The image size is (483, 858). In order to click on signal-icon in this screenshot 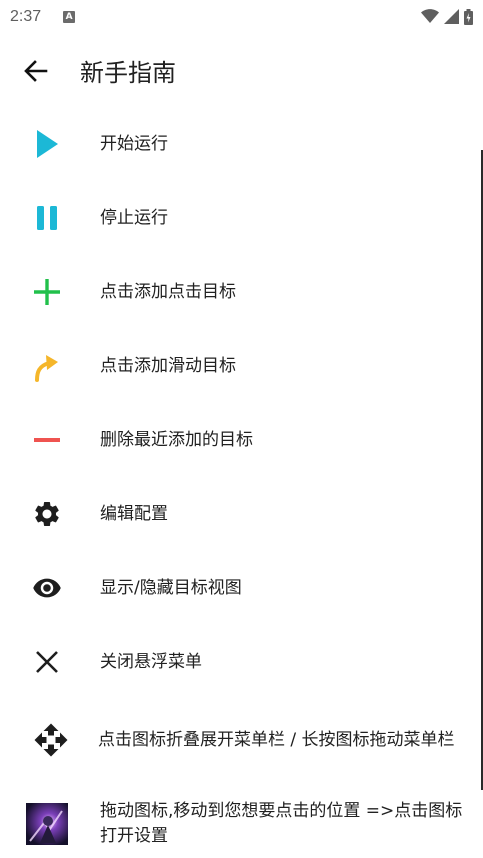, I will do `click(451, 16)`.